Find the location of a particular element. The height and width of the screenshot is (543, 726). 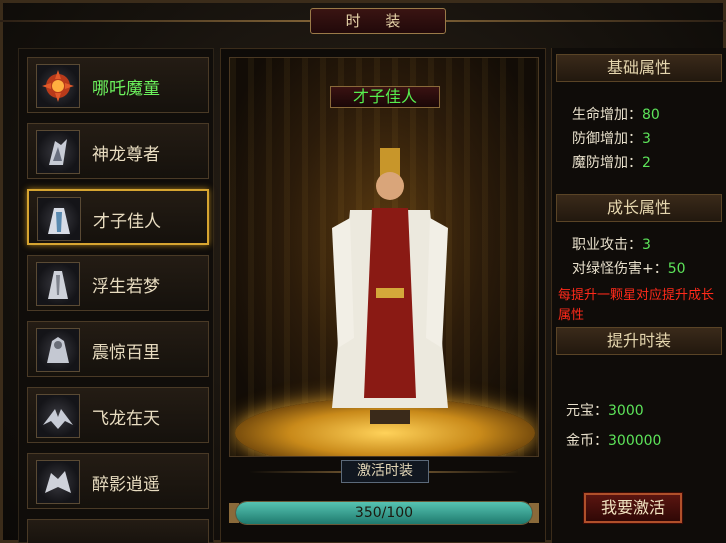

outfit-item-label: 哪吒魔童 is located at coordinates (126, 89).